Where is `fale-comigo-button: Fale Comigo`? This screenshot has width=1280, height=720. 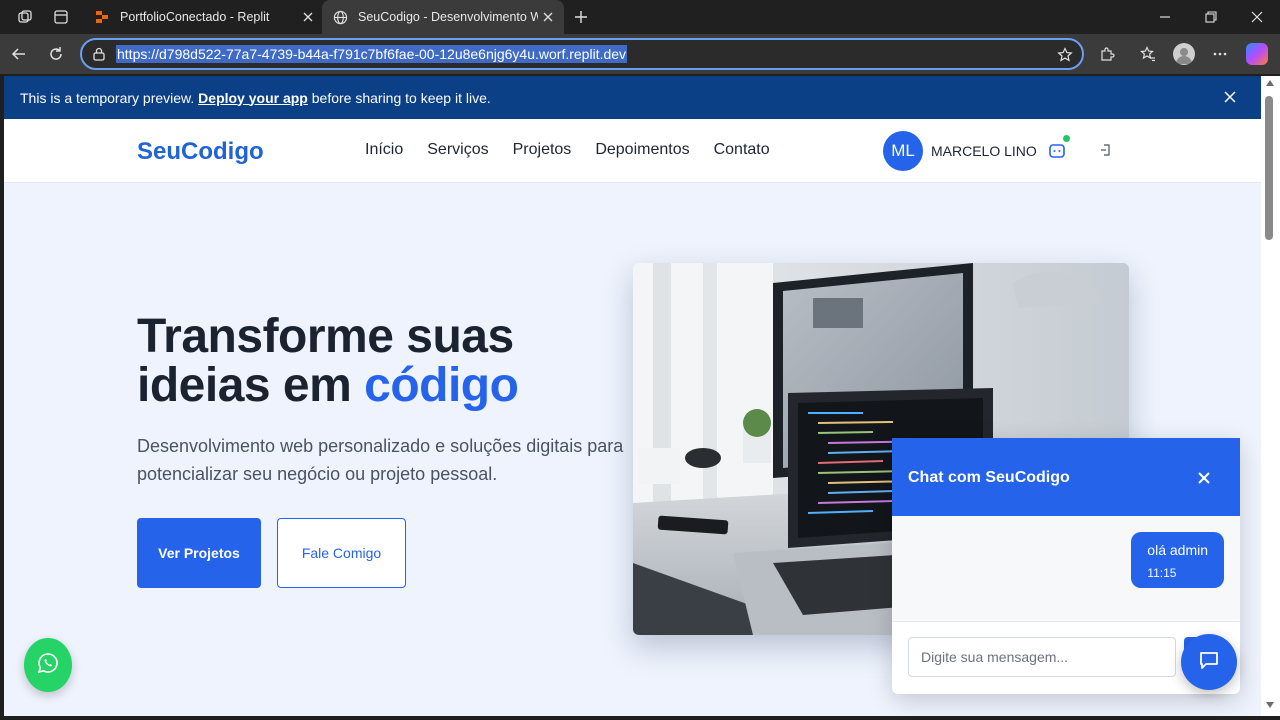 fale-comigo-button: Fale Comigo is located at coordinates (341, 553).